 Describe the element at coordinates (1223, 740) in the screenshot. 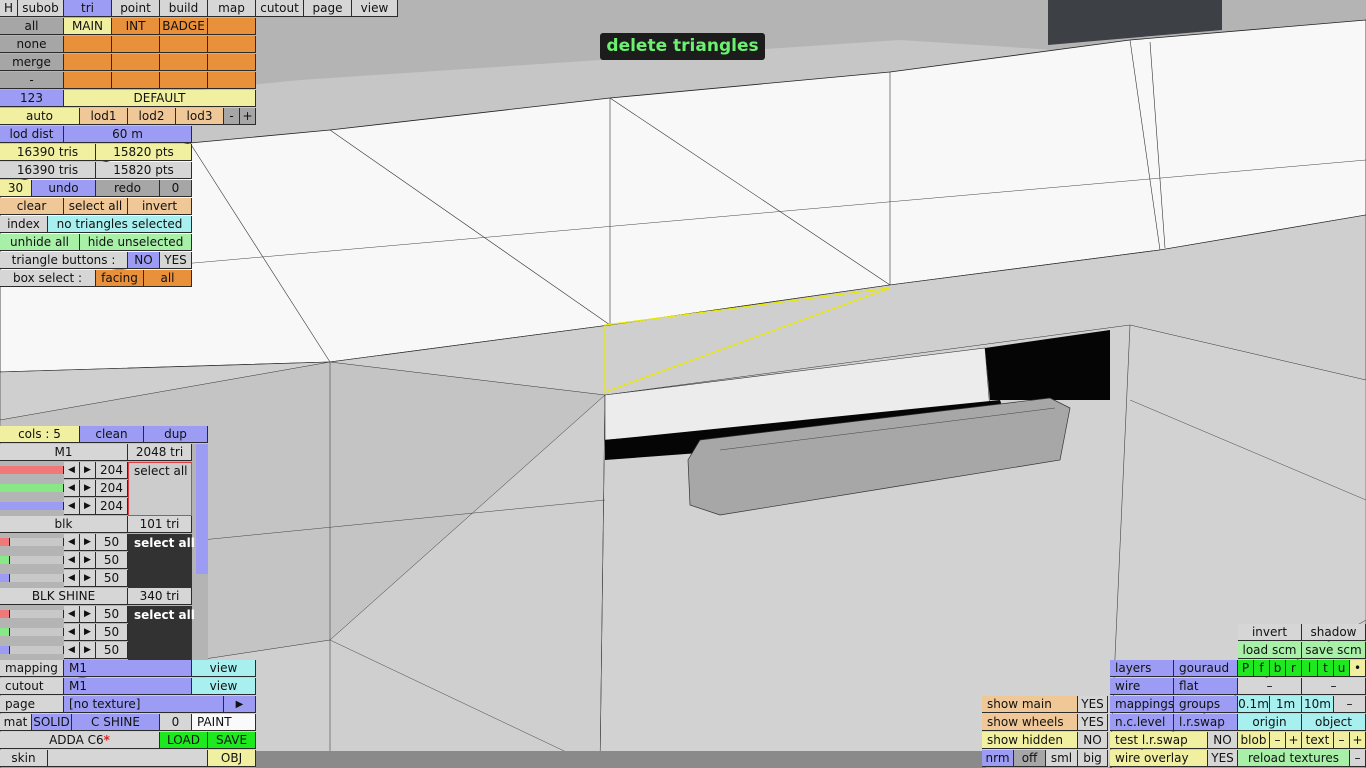

I see `test-lr-swap-value: NO` at that location.